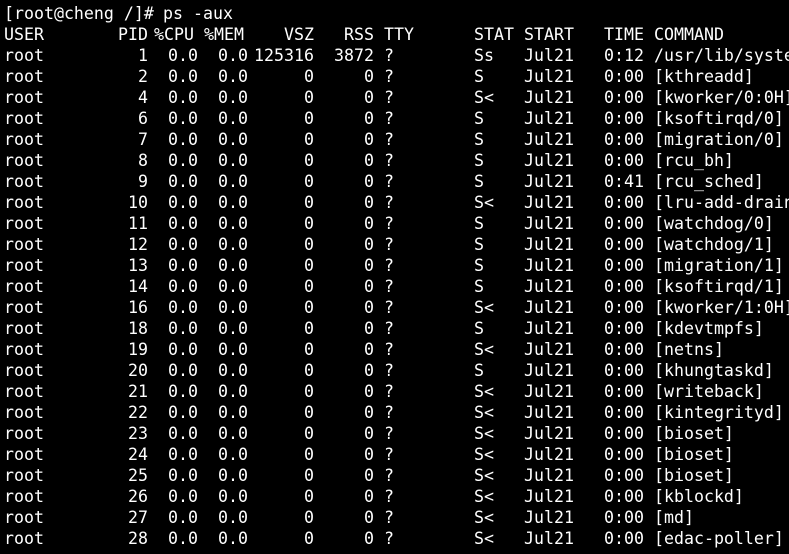  I want to click on cell-pid: 28, so click(138, 538).